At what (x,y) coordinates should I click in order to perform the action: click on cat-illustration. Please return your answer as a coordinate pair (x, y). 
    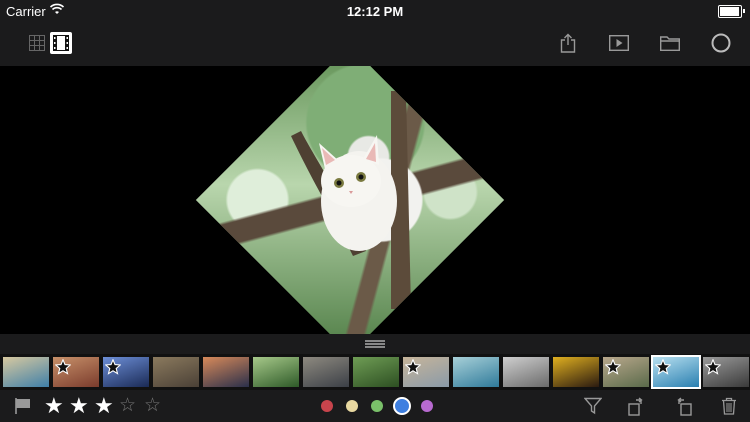
    Looking at the image, I should click on (351, 200).